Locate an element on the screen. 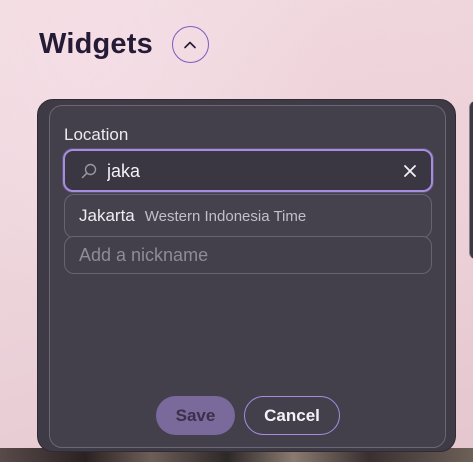 This screenshot has width=473, height=462. close-icon is located at coordinates (410, 171).